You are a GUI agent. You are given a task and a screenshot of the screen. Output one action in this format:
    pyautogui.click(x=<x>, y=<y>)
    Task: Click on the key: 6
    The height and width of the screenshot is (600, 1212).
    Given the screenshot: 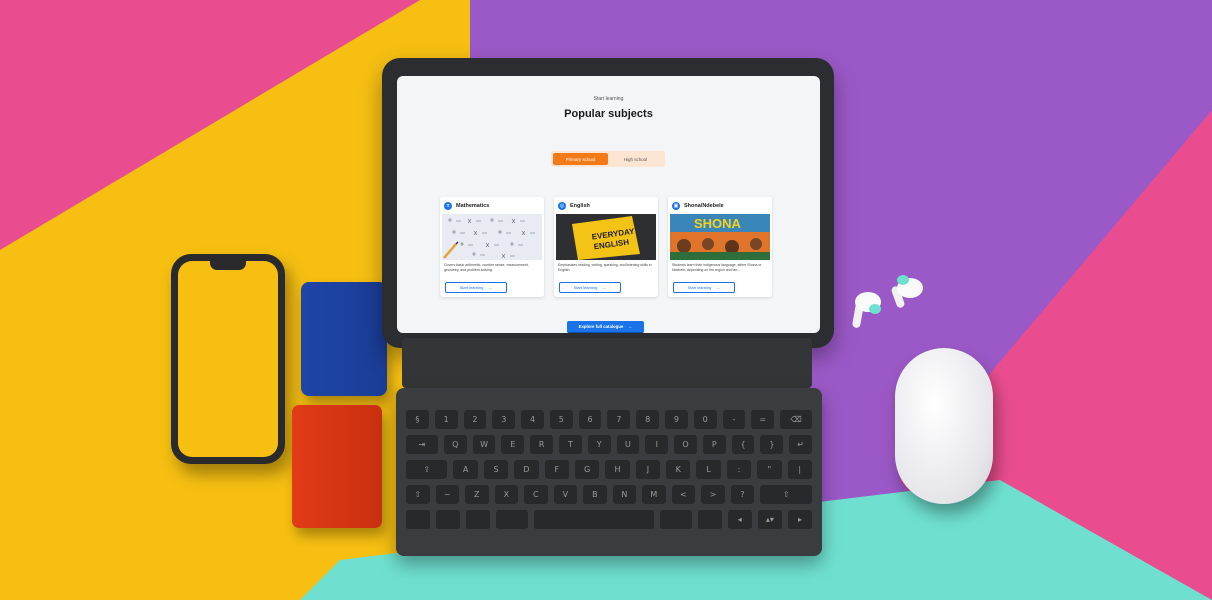 What is the action you would take?
    pyautogui.click(x=590, y=419)
    